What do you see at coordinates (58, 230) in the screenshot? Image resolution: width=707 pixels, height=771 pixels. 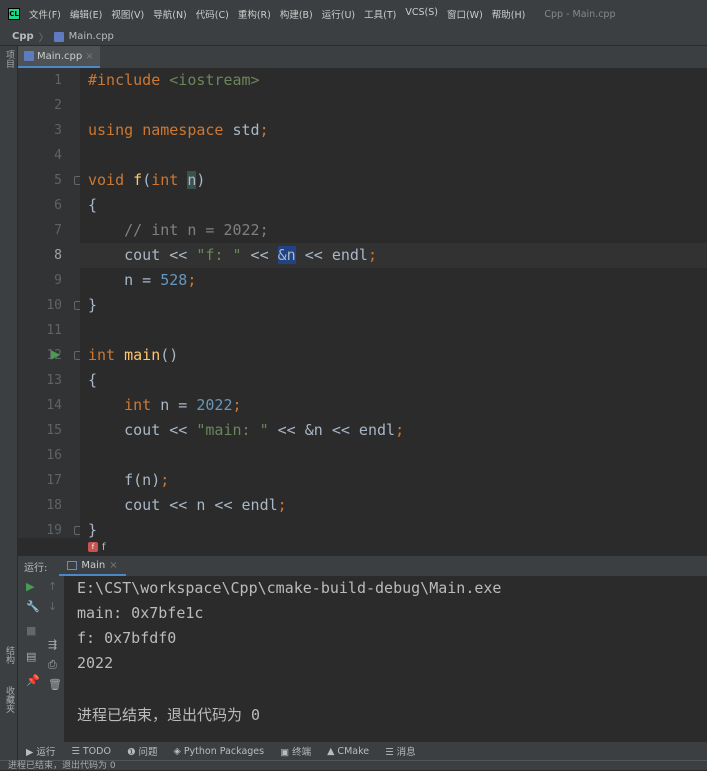 I see `line-number: 7` at bounding box center [58, 230].